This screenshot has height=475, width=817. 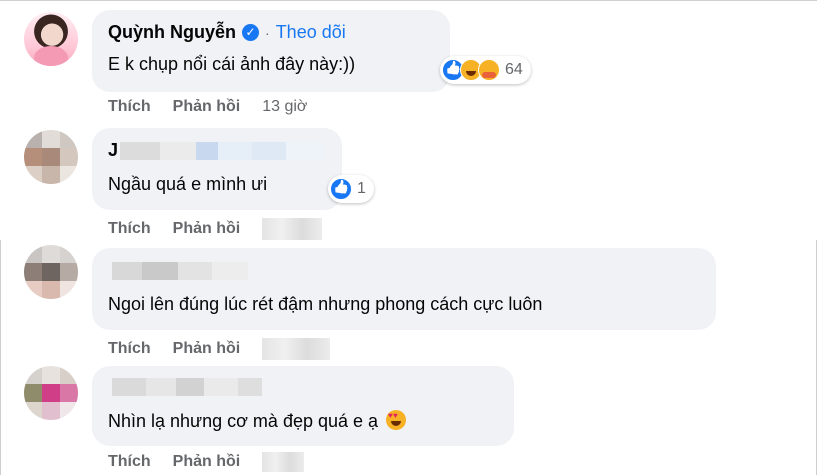 What do you see at coordinates (172, 32) in the screenshot?
I see `comment-author: Quỳnh Nguyễn` at bounding box center [172, 32].